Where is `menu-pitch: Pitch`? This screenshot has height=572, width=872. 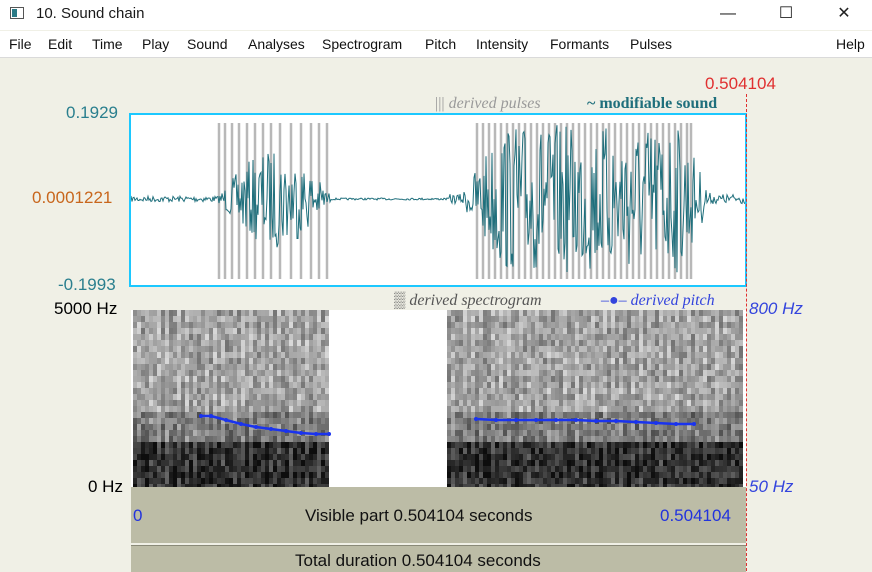
menu-pitch: Pitch is located at coordinates (440, 44).